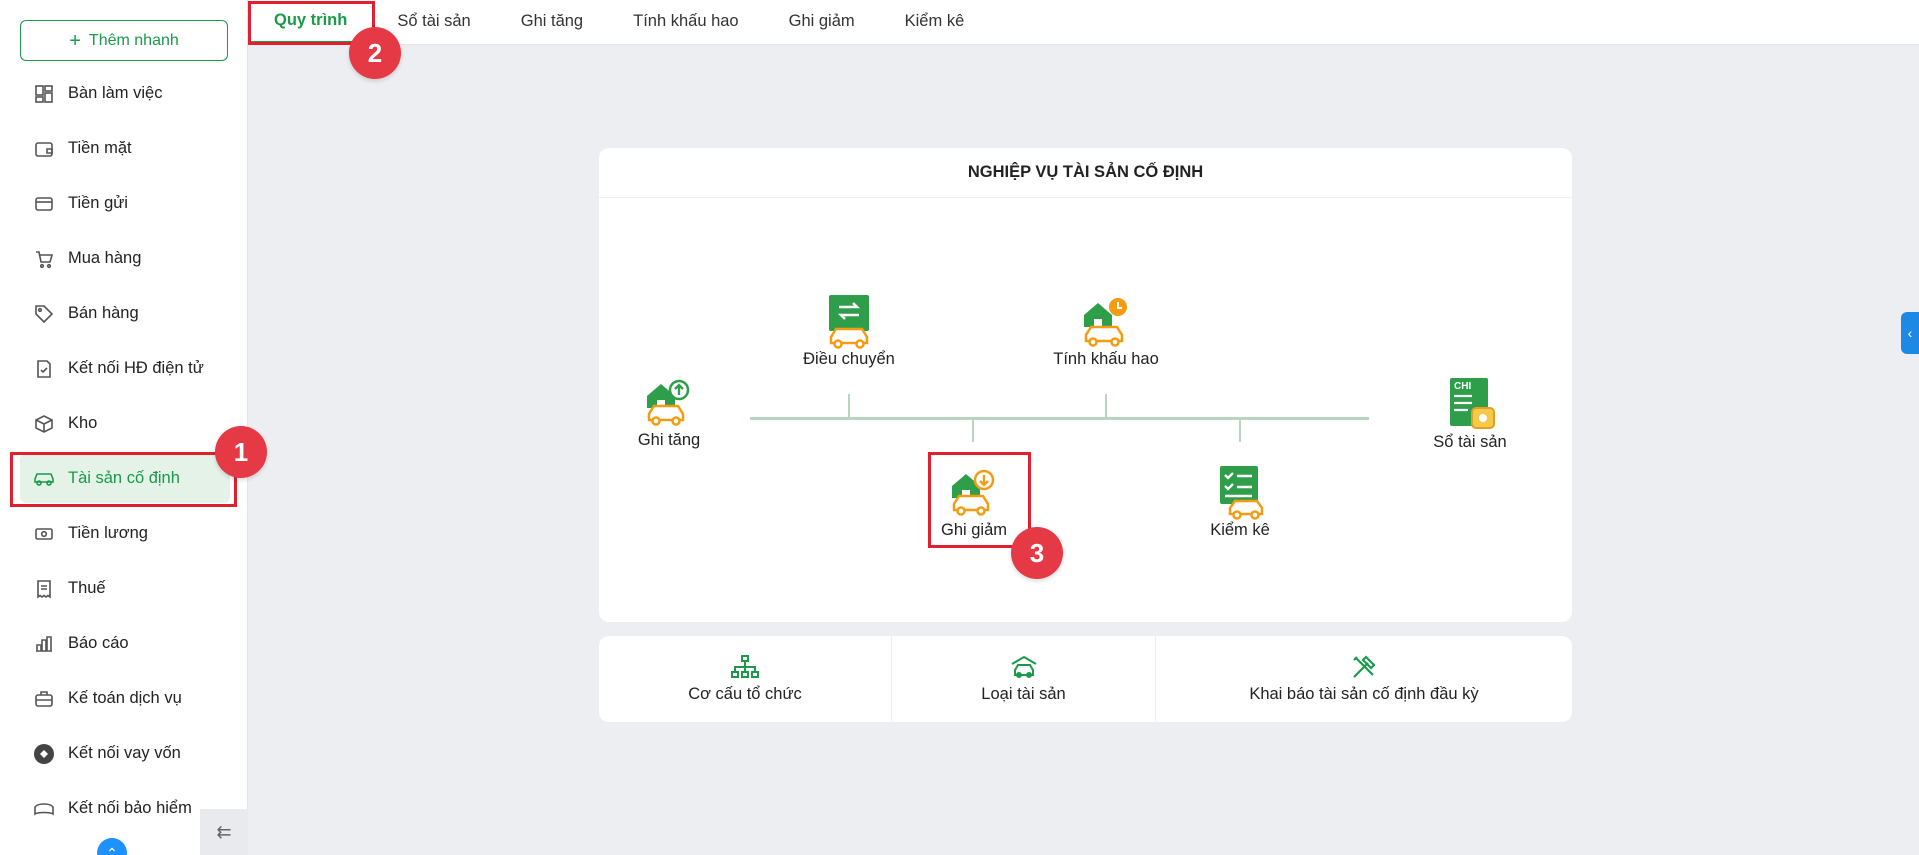 The image size is (1919, 855). I want to click on asset-decrease-icon, so click(973, 492).